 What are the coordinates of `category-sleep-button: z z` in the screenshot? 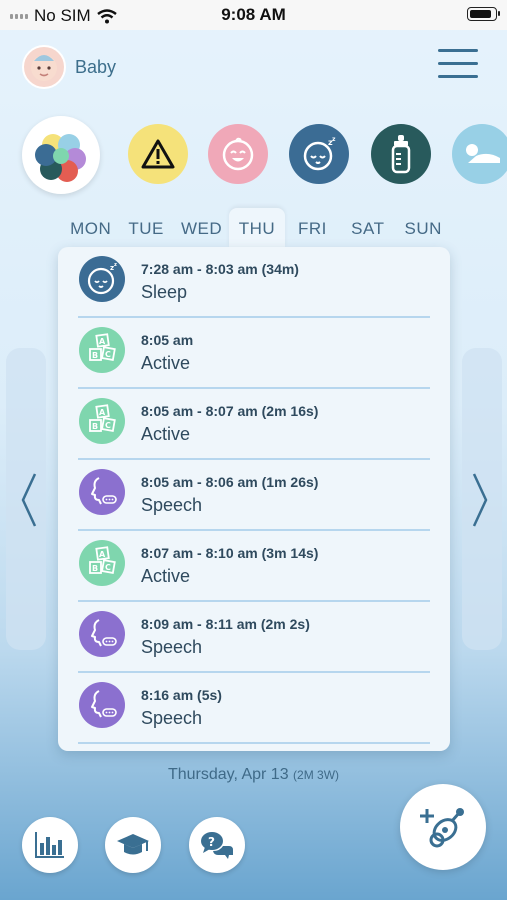 It's located at (319, 154).